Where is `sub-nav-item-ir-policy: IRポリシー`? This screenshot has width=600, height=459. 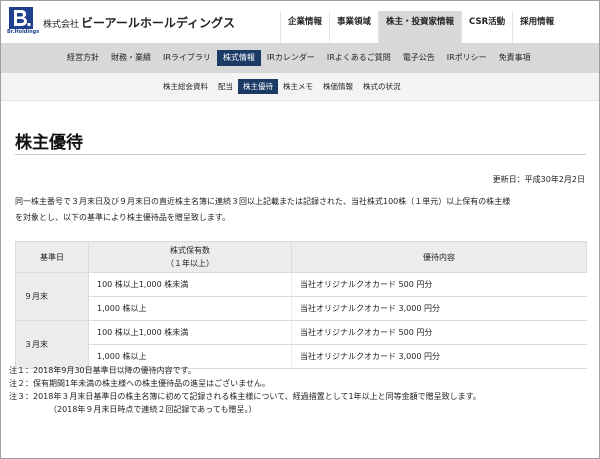 sub-nav-item-ir-policy: IRポリシー is located at coordinates (467, 58).